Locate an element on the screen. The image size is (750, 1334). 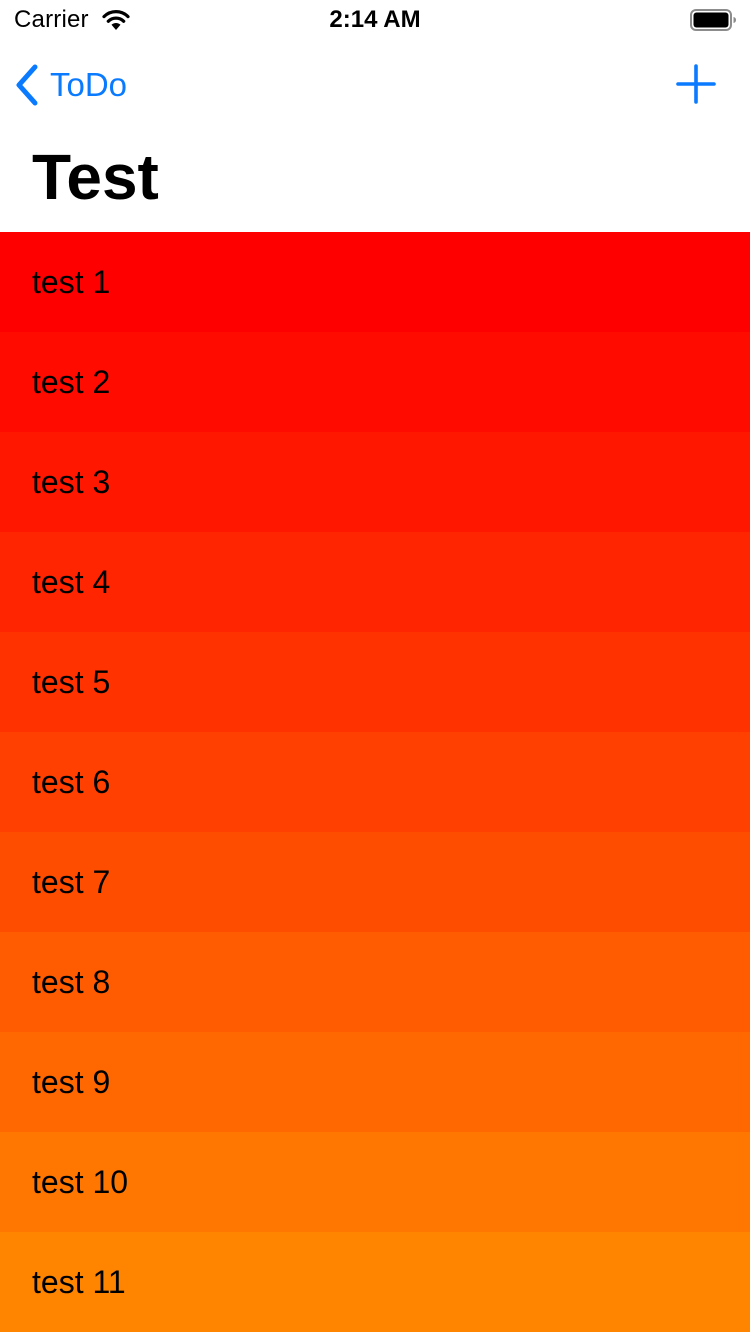
list-item-label: test 2 is located at coordinates (71, 381).